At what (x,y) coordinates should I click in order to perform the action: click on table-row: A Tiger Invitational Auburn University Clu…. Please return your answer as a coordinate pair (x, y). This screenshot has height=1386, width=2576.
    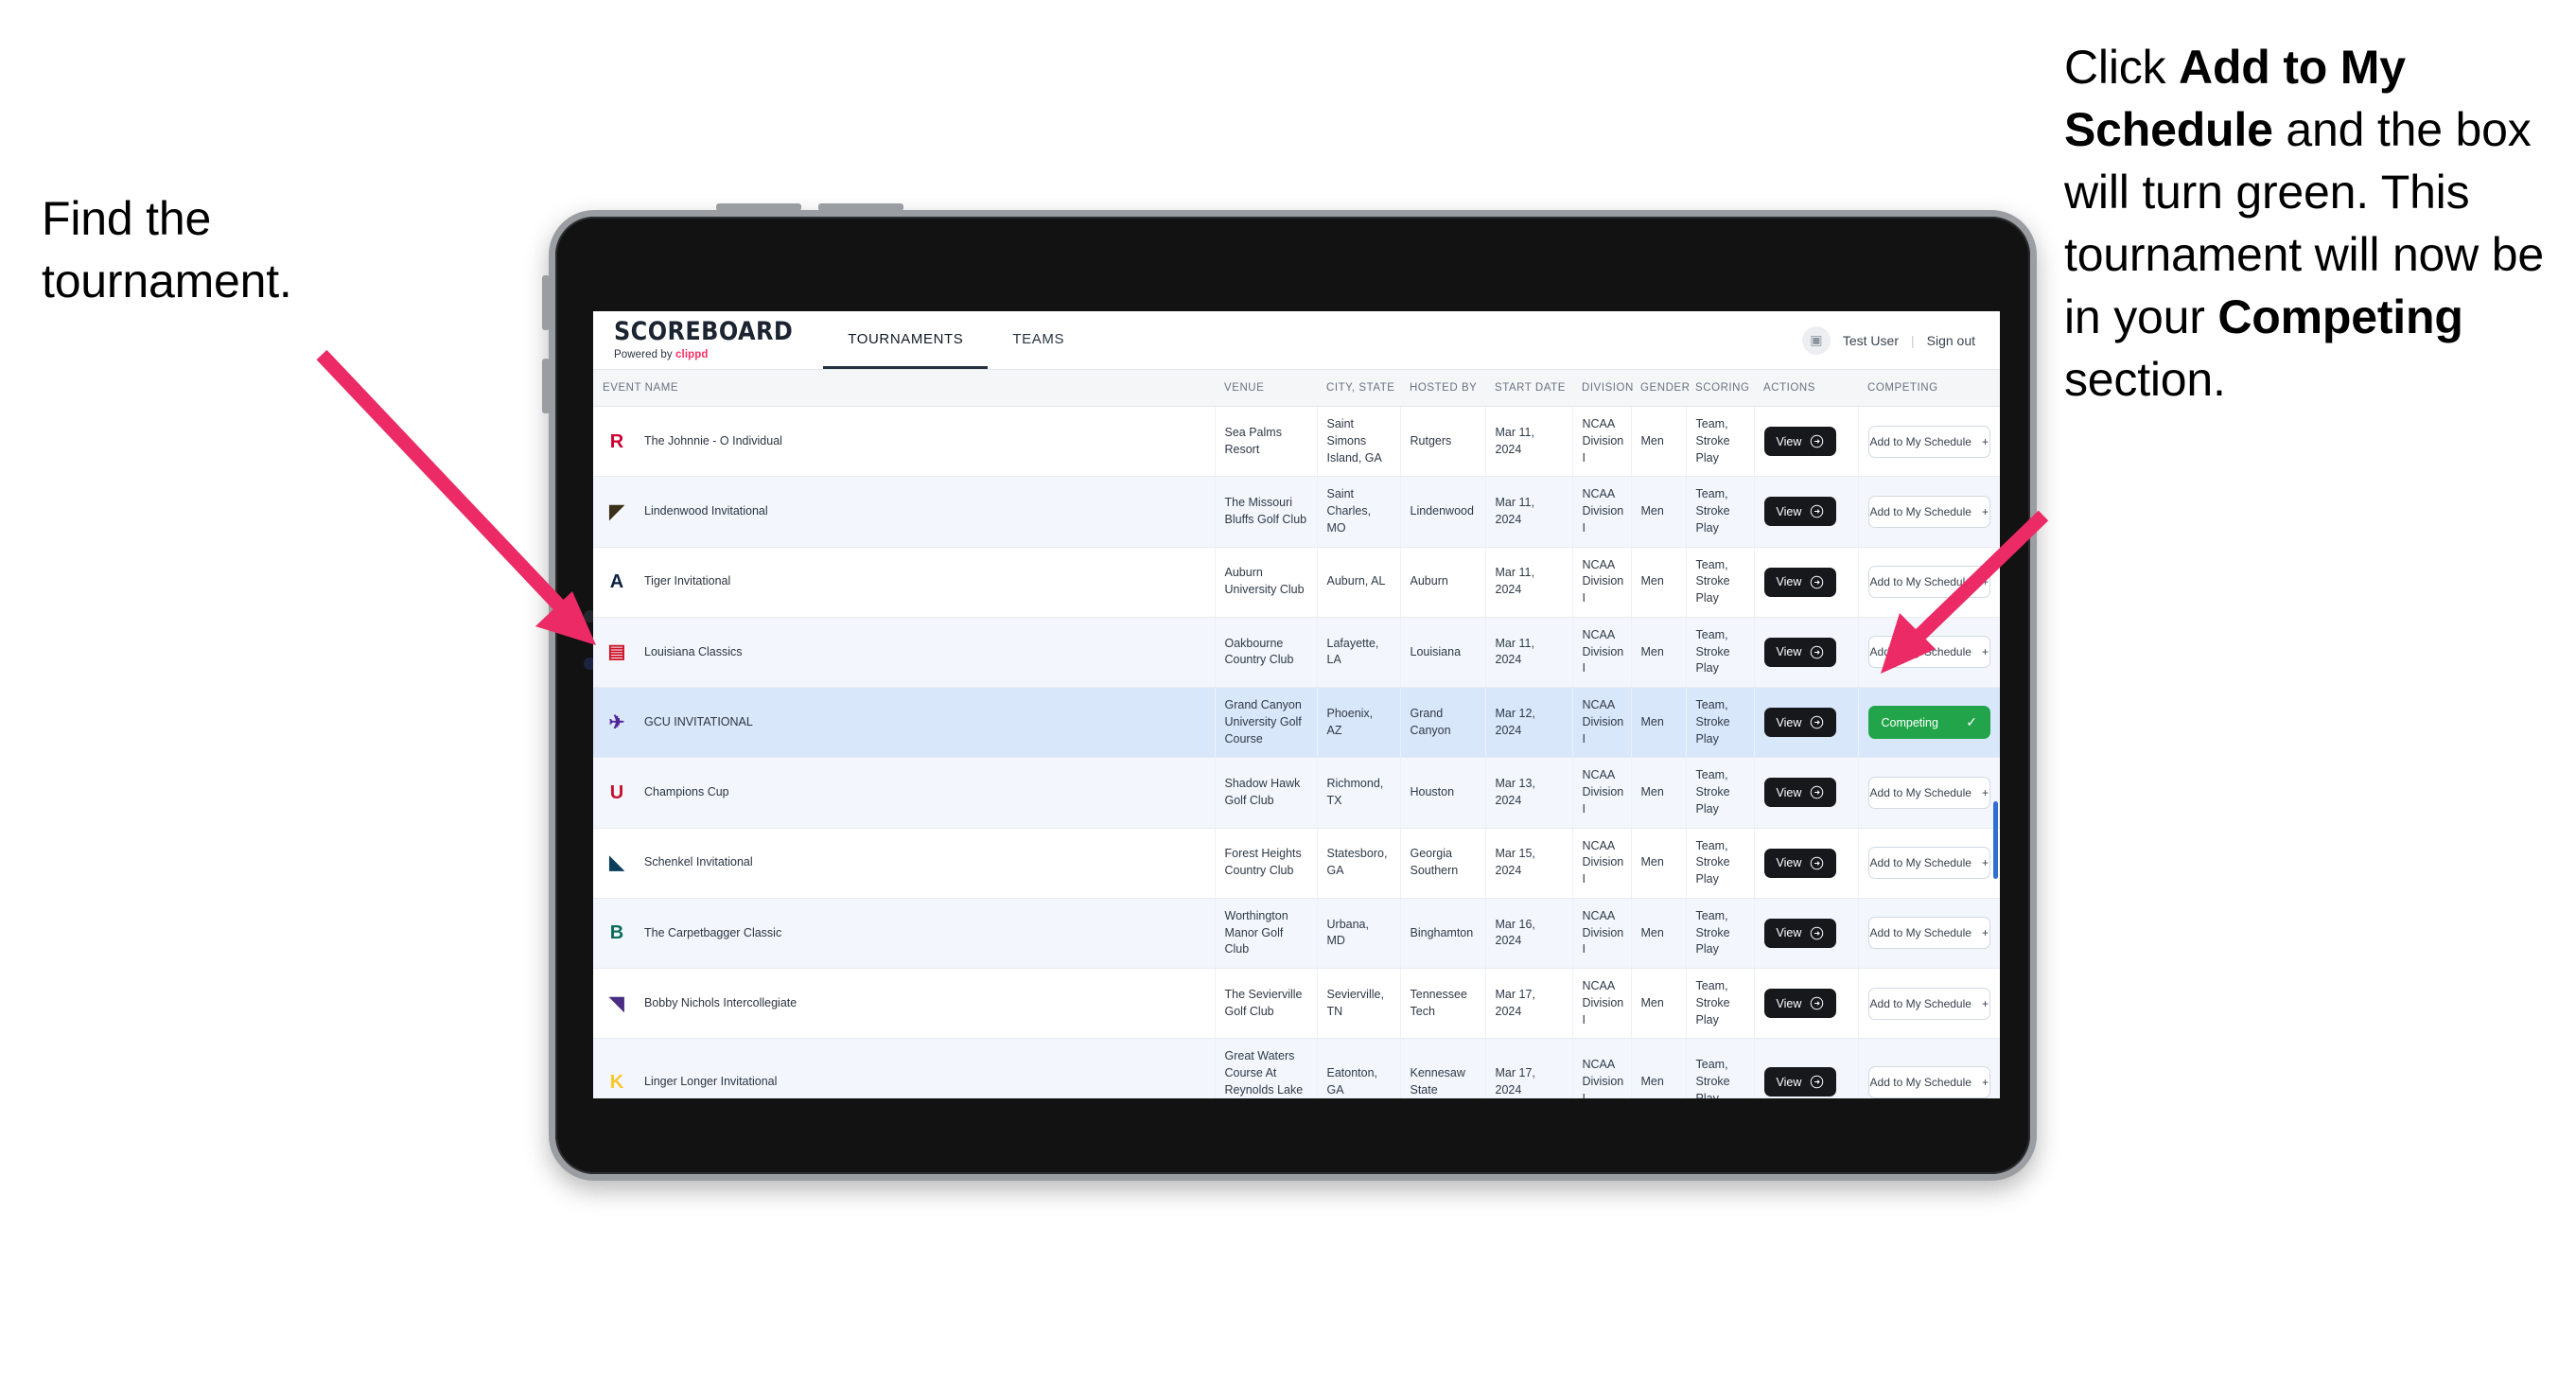
    Looking at the image, I should click on (1297, 582).